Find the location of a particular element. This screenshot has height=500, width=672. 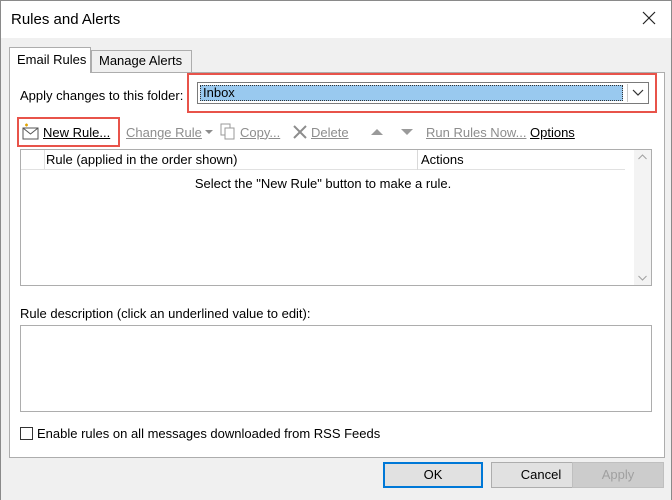

chevron-down-icon is located at coordinates (637, 93).